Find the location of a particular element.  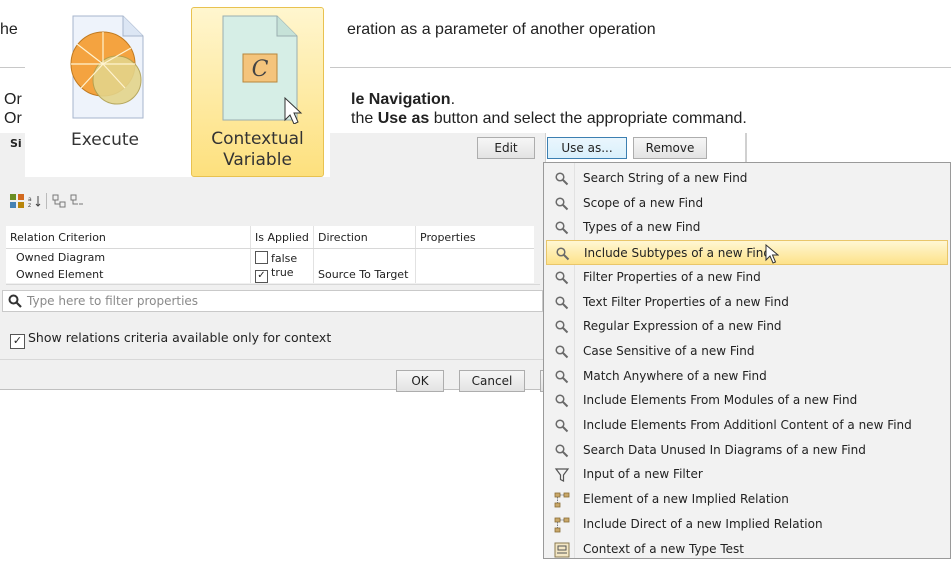

filter-field: Type here to filter properties is located at coordinates (272, 301).